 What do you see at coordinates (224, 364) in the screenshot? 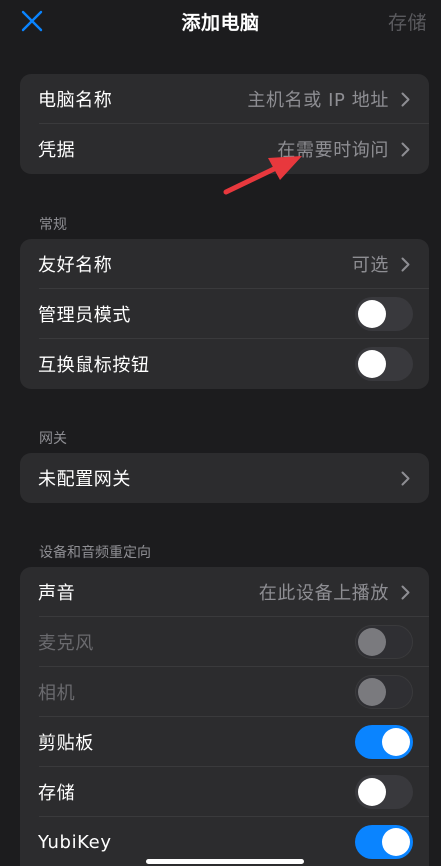
I see `swap-mouse-row: 互换鼠标按钮` at bounding box center [224, 364].